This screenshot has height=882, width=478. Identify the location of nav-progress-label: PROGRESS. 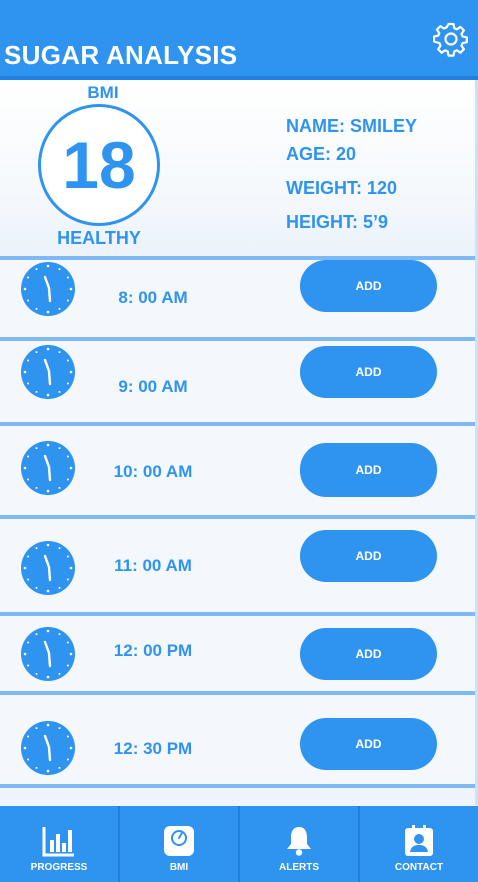
(59, 867).